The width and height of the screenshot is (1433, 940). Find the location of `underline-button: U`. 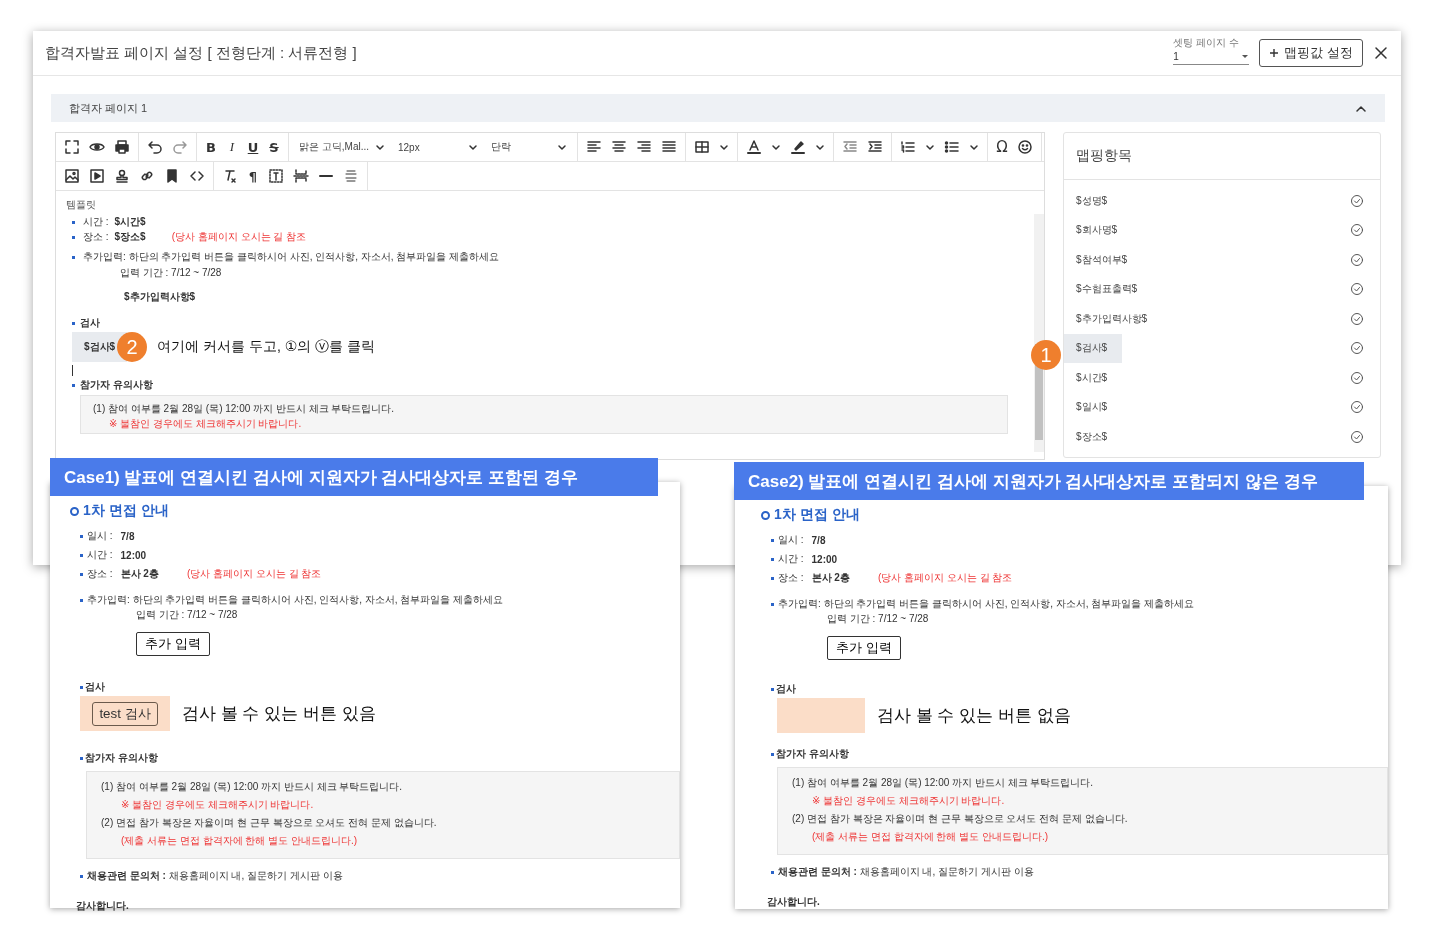

underline-button: U is located at coordinates (253, 147).